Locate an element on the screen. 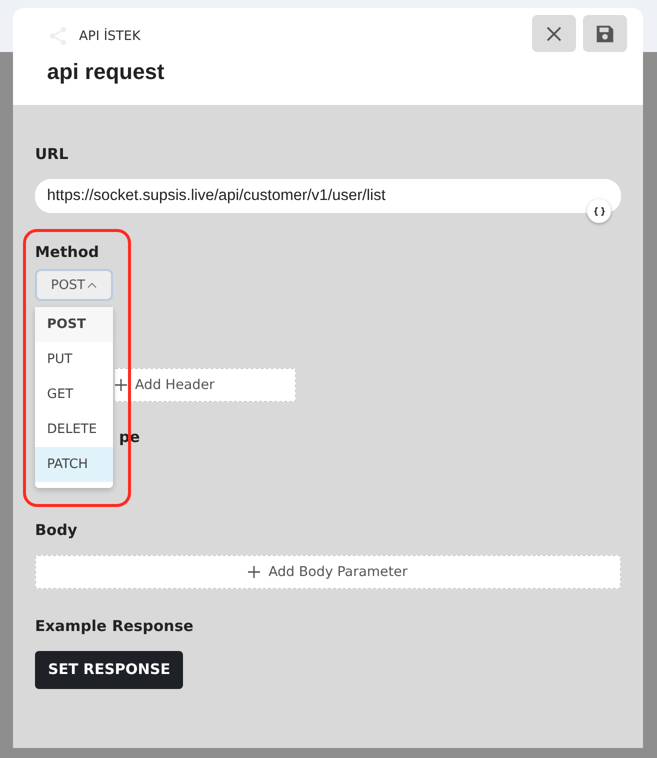  example-response-label: Example Response is located at coordinates (114, 627).